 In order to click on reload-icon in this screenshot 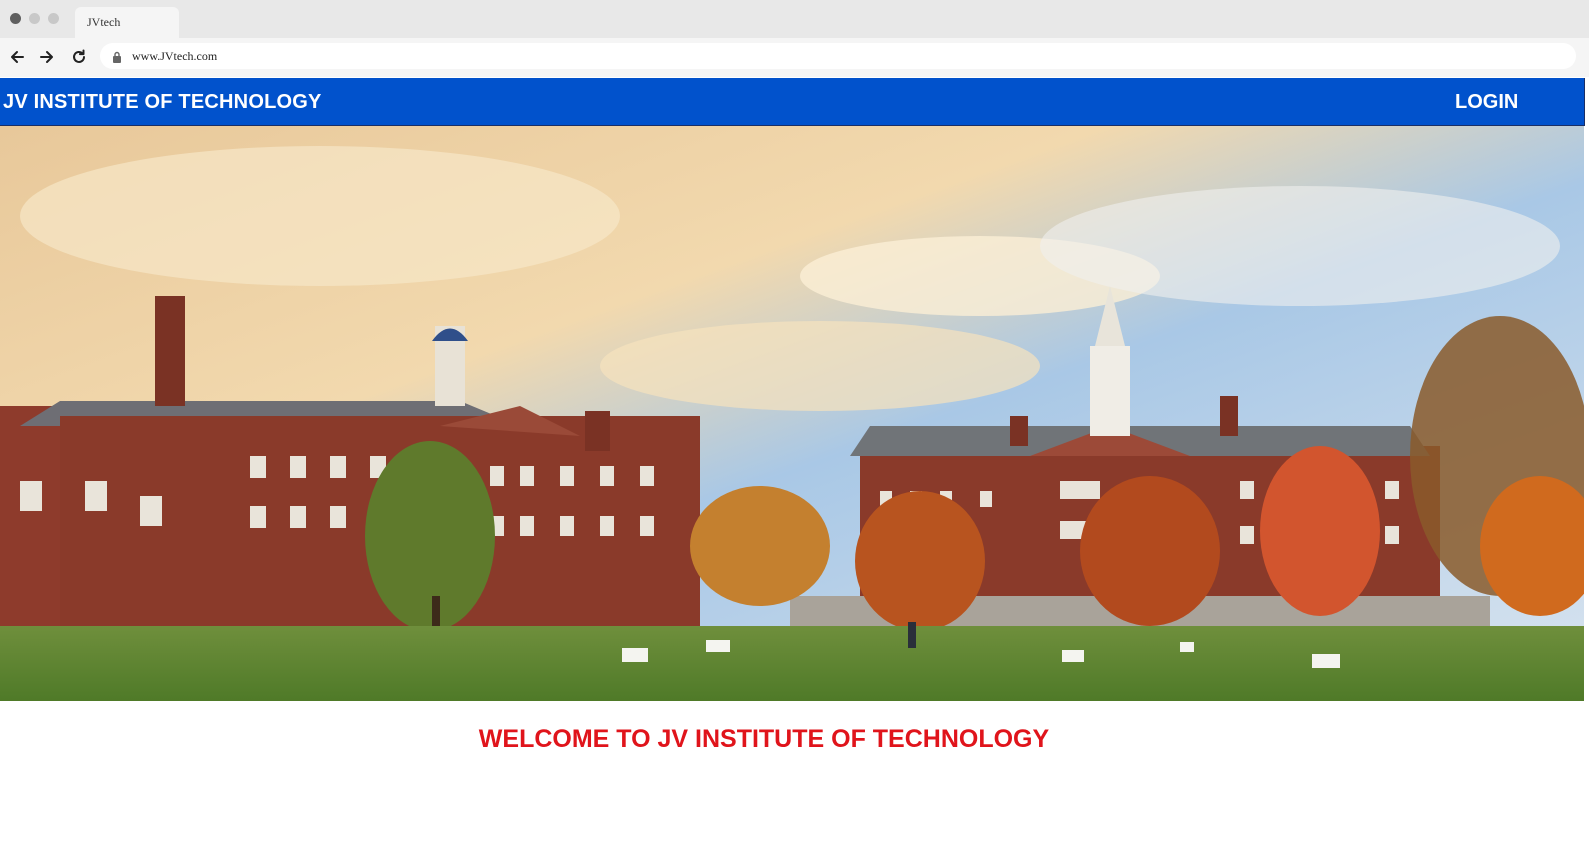, I will do `click(79, 57)`.